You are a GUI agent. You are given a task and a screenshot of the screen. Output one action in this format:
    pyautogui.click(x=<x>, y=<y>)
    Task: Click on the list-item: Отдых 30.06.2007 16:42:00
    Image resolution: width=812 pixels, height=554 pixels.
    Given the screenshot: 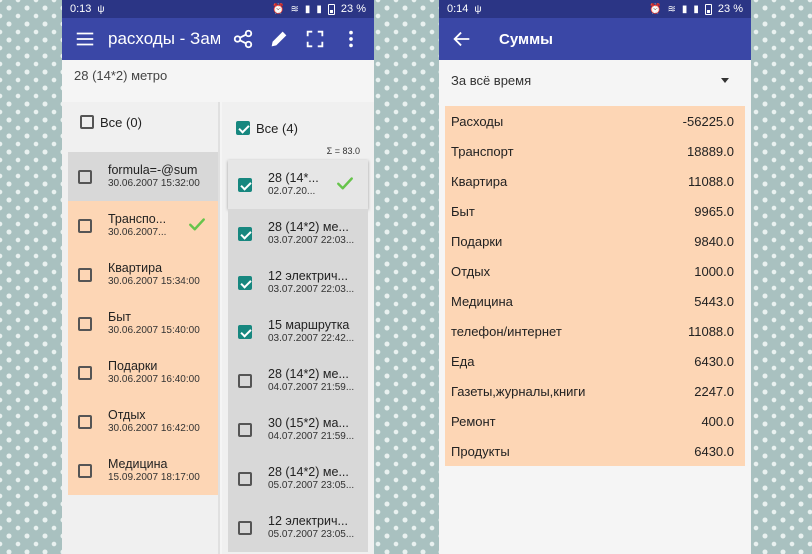 What is the action you would take?
    pyautogui.click(x=144, y=421)
    